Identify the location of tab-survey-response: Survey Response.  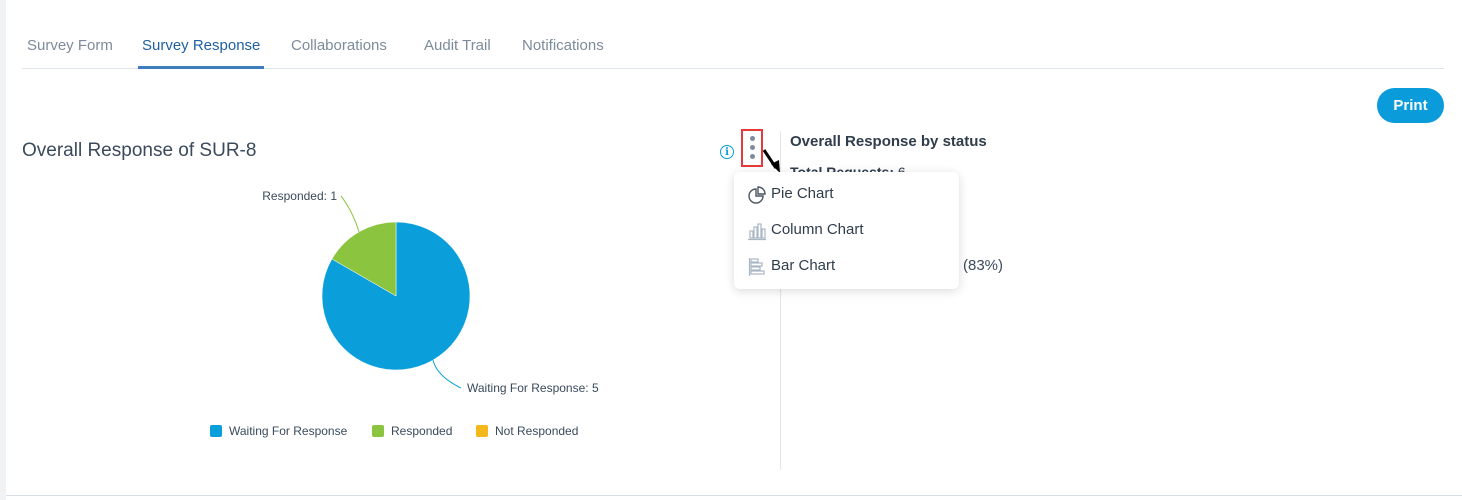
(201, 45).